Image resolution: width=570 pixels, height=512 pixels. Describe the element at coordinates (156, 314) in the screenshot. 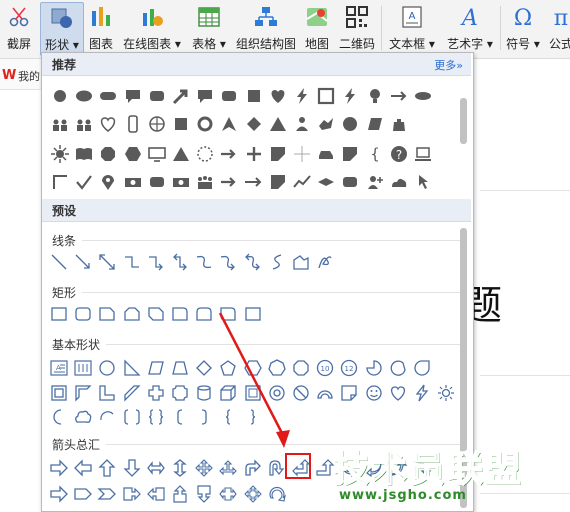

I see `preset-shape-snipdiag` at that location.